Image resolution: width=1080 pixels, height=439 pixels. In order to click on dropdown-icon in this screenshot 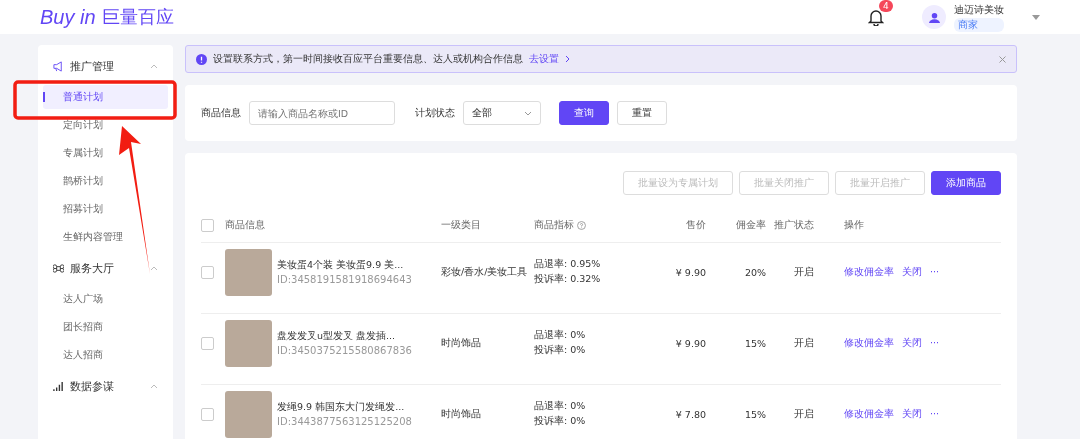, I will do `click(1036, 17)`.